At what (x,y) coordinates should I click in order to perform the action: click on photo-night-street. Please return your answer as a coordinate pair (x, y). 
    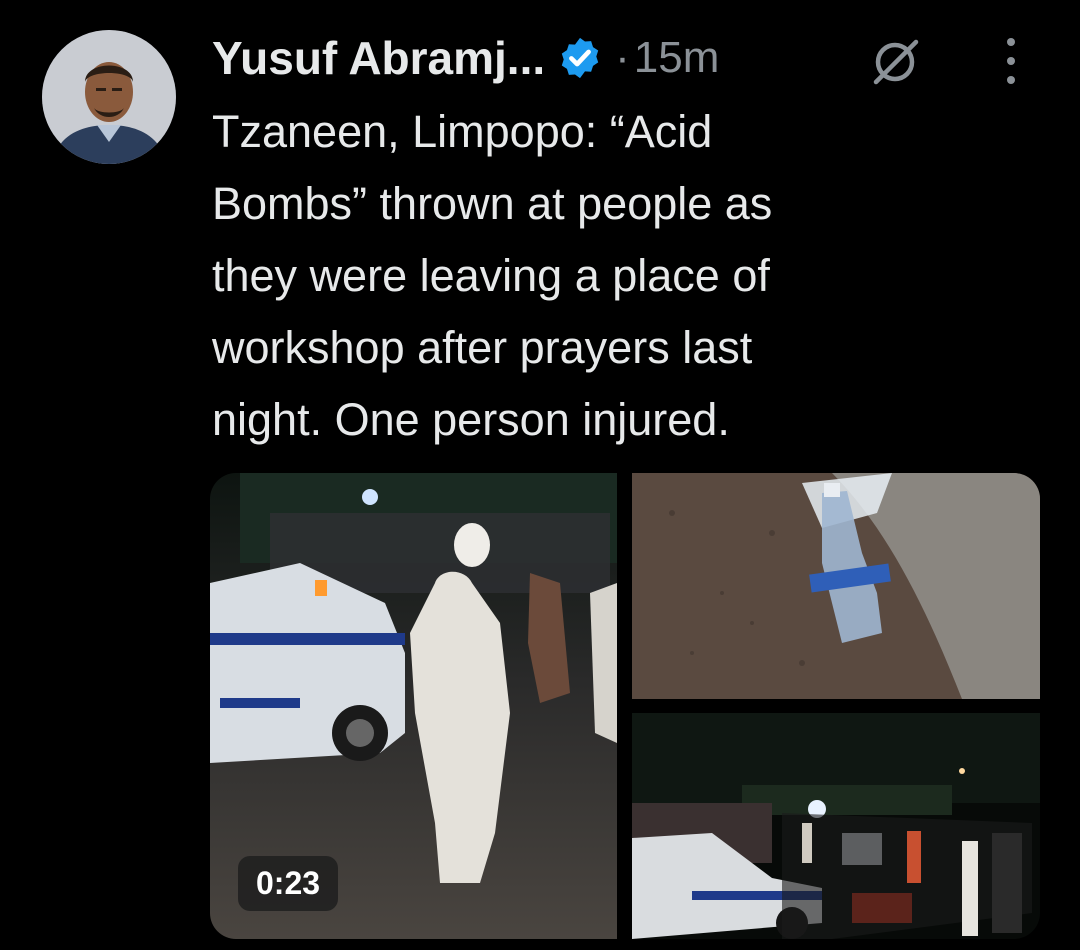
    Looking at the image, I should click on (836, 826).